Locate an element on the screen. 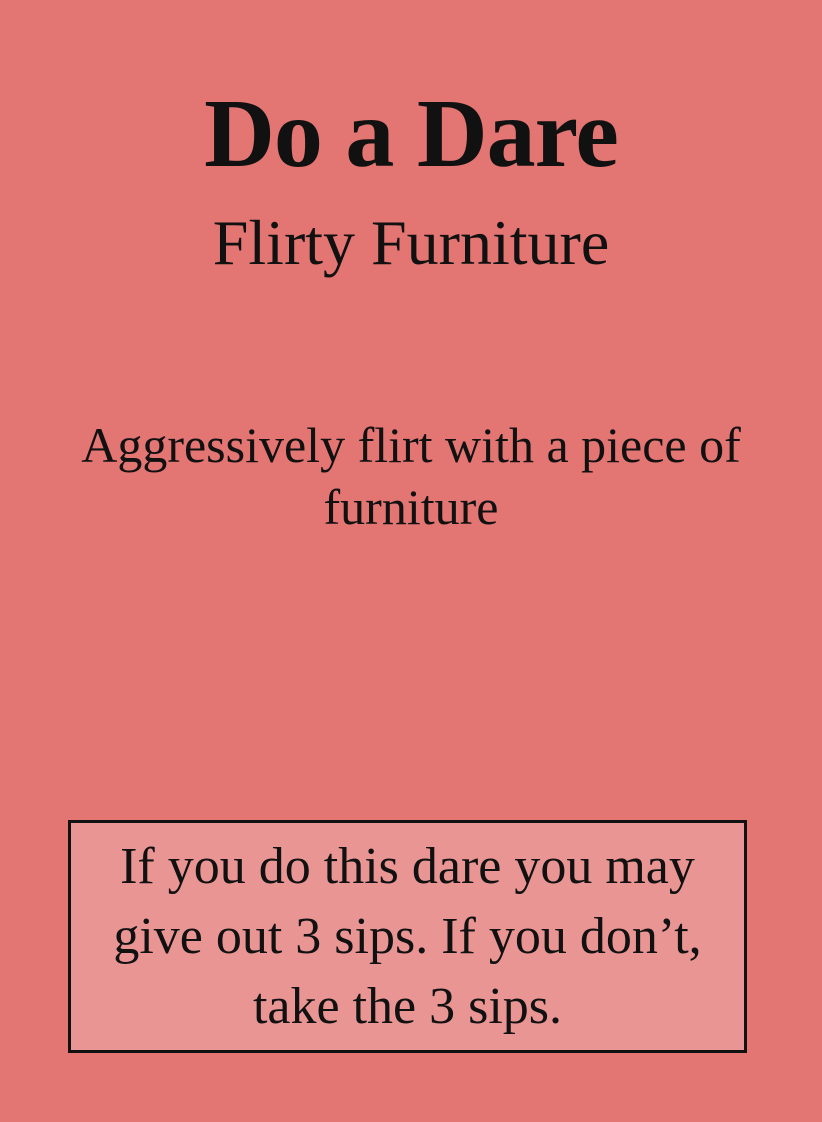  card-title: Do a Dare is located at coordinates (411, 134).